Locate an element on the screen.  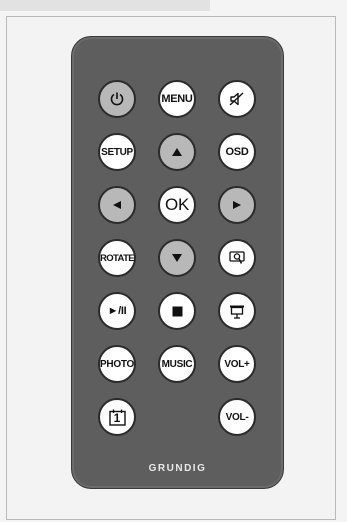
music-label: MUSIC is located at coordinates (177, 364).